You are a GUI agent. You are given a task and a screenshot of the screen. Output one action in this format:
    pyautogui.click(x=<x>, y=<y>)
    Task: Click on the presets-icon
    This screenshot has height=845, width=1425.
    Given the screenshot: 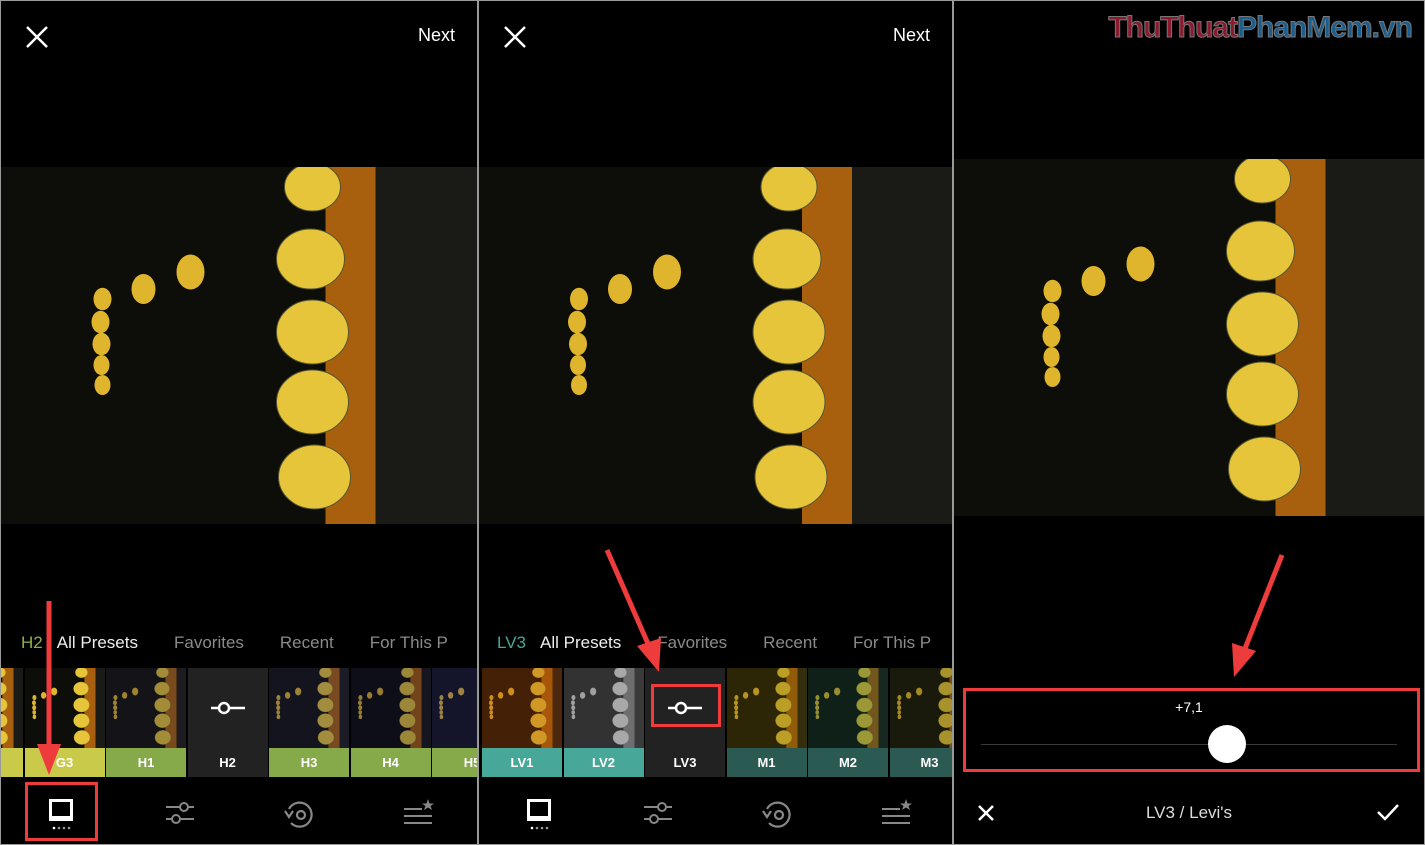 What is the action you would take?
    pyautogui.click(x=539, y=813)
    